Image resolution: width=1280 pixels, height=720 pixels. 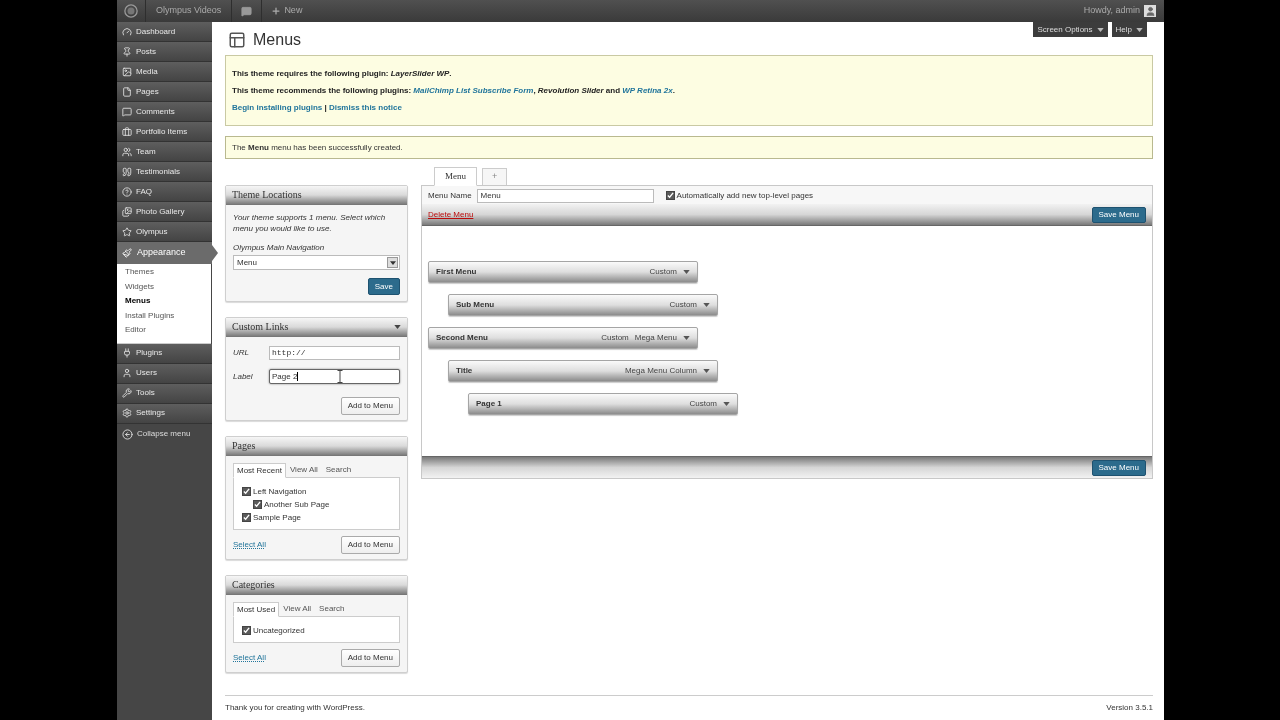 I want to click on site-logo-icon, so click(x=131, y=11).